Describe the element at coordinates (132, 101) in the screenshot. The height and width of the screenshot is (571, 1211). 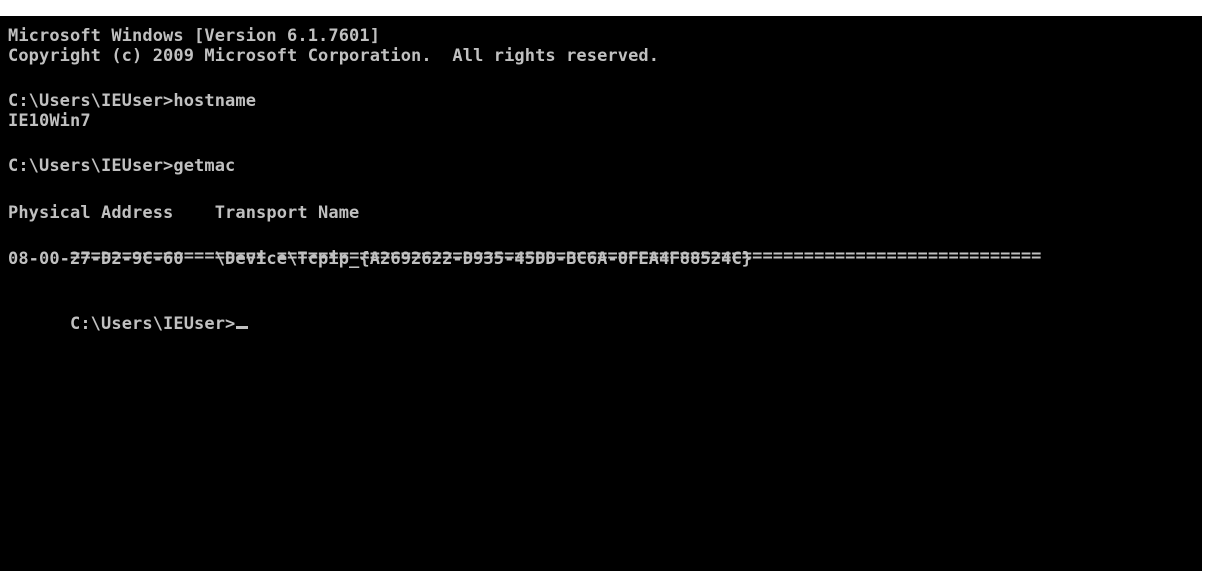
I see `console-line-hostname-command: C:\Users\IEUser>hostname` at that location.